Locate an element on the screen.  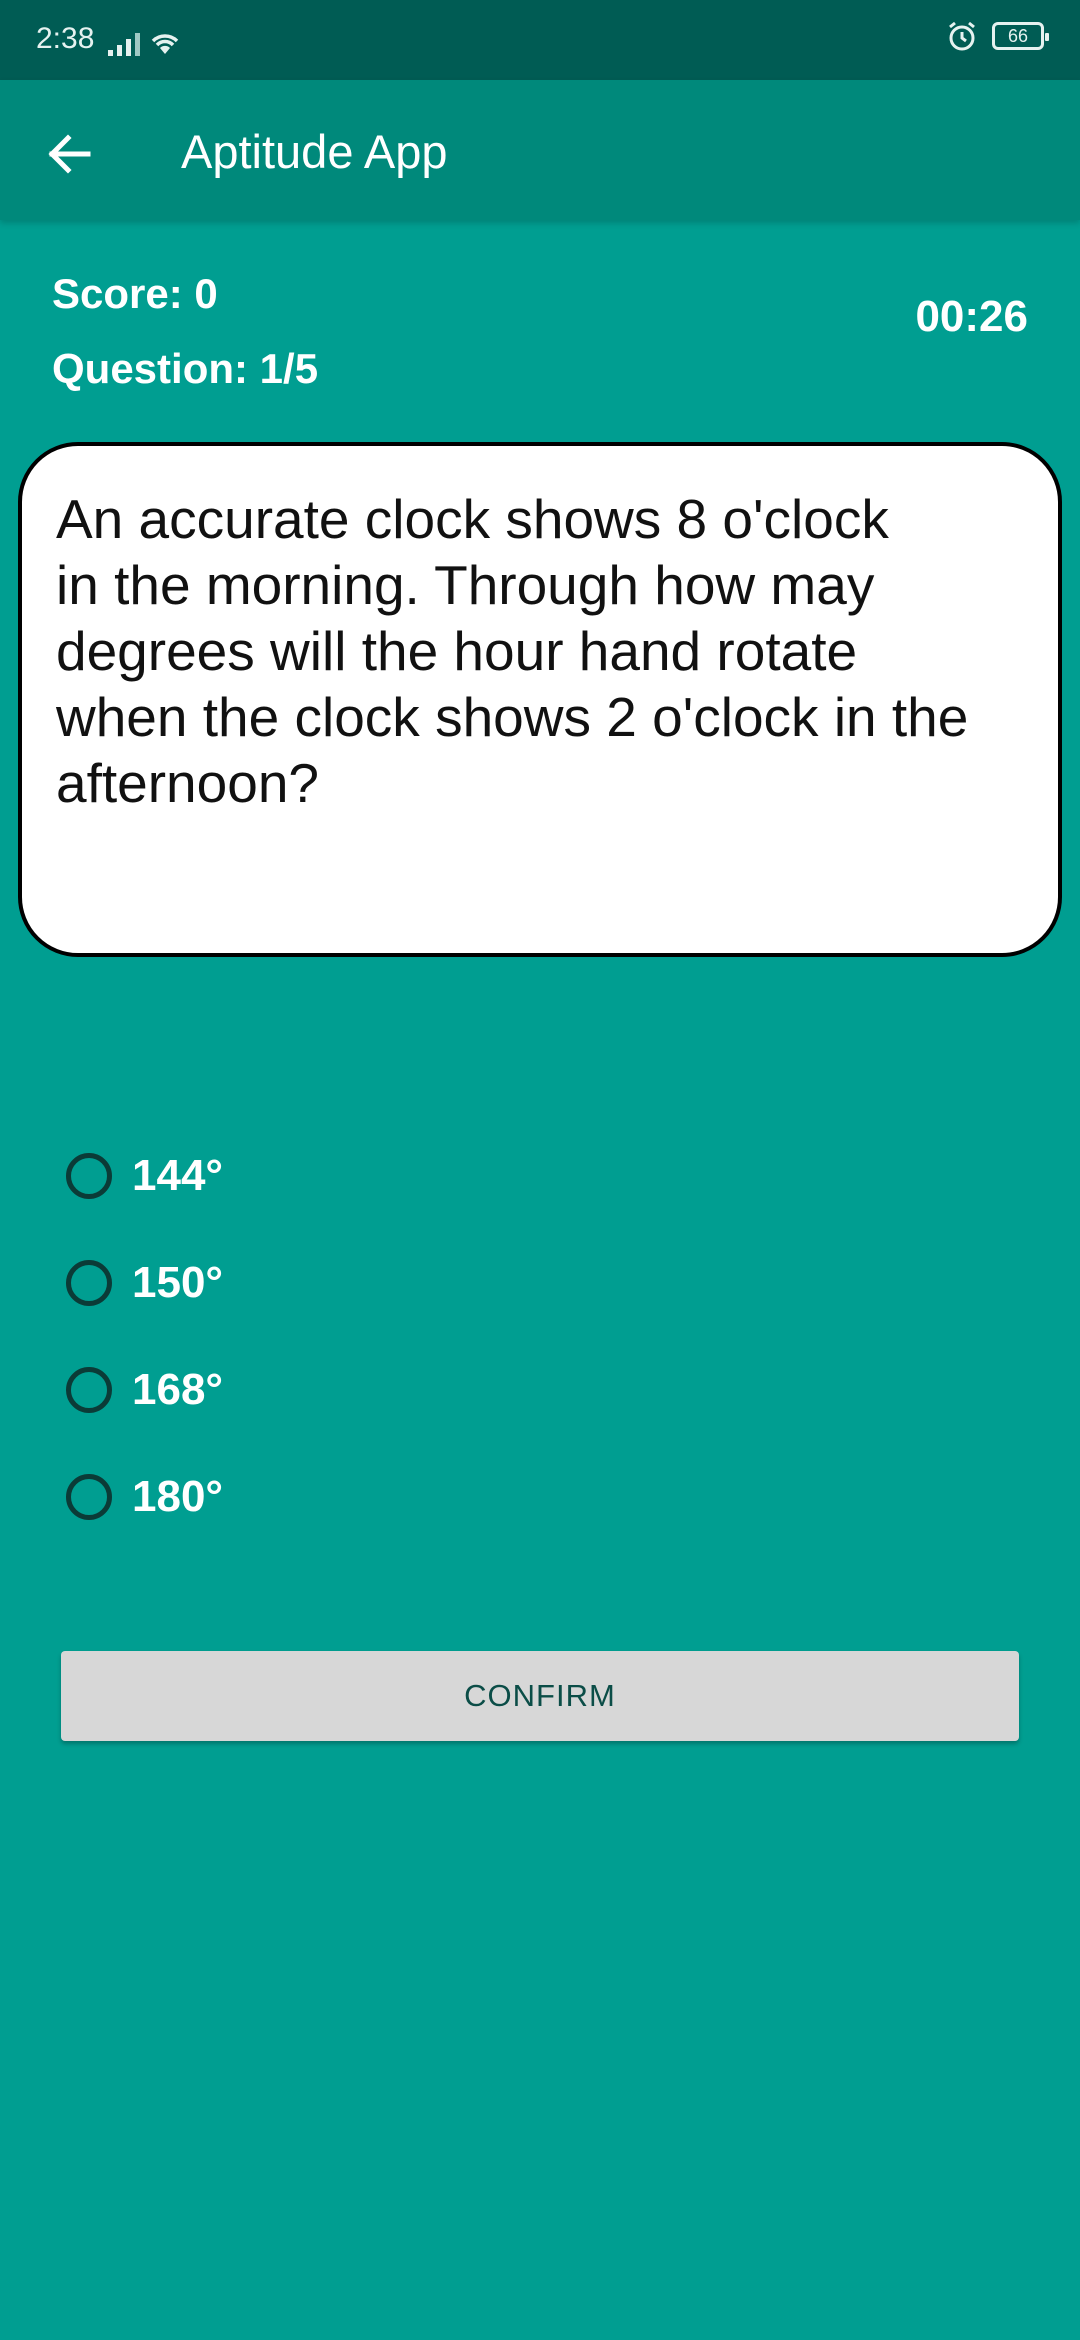
app-bar: Aptitude App is located at coordinates (540, 150).